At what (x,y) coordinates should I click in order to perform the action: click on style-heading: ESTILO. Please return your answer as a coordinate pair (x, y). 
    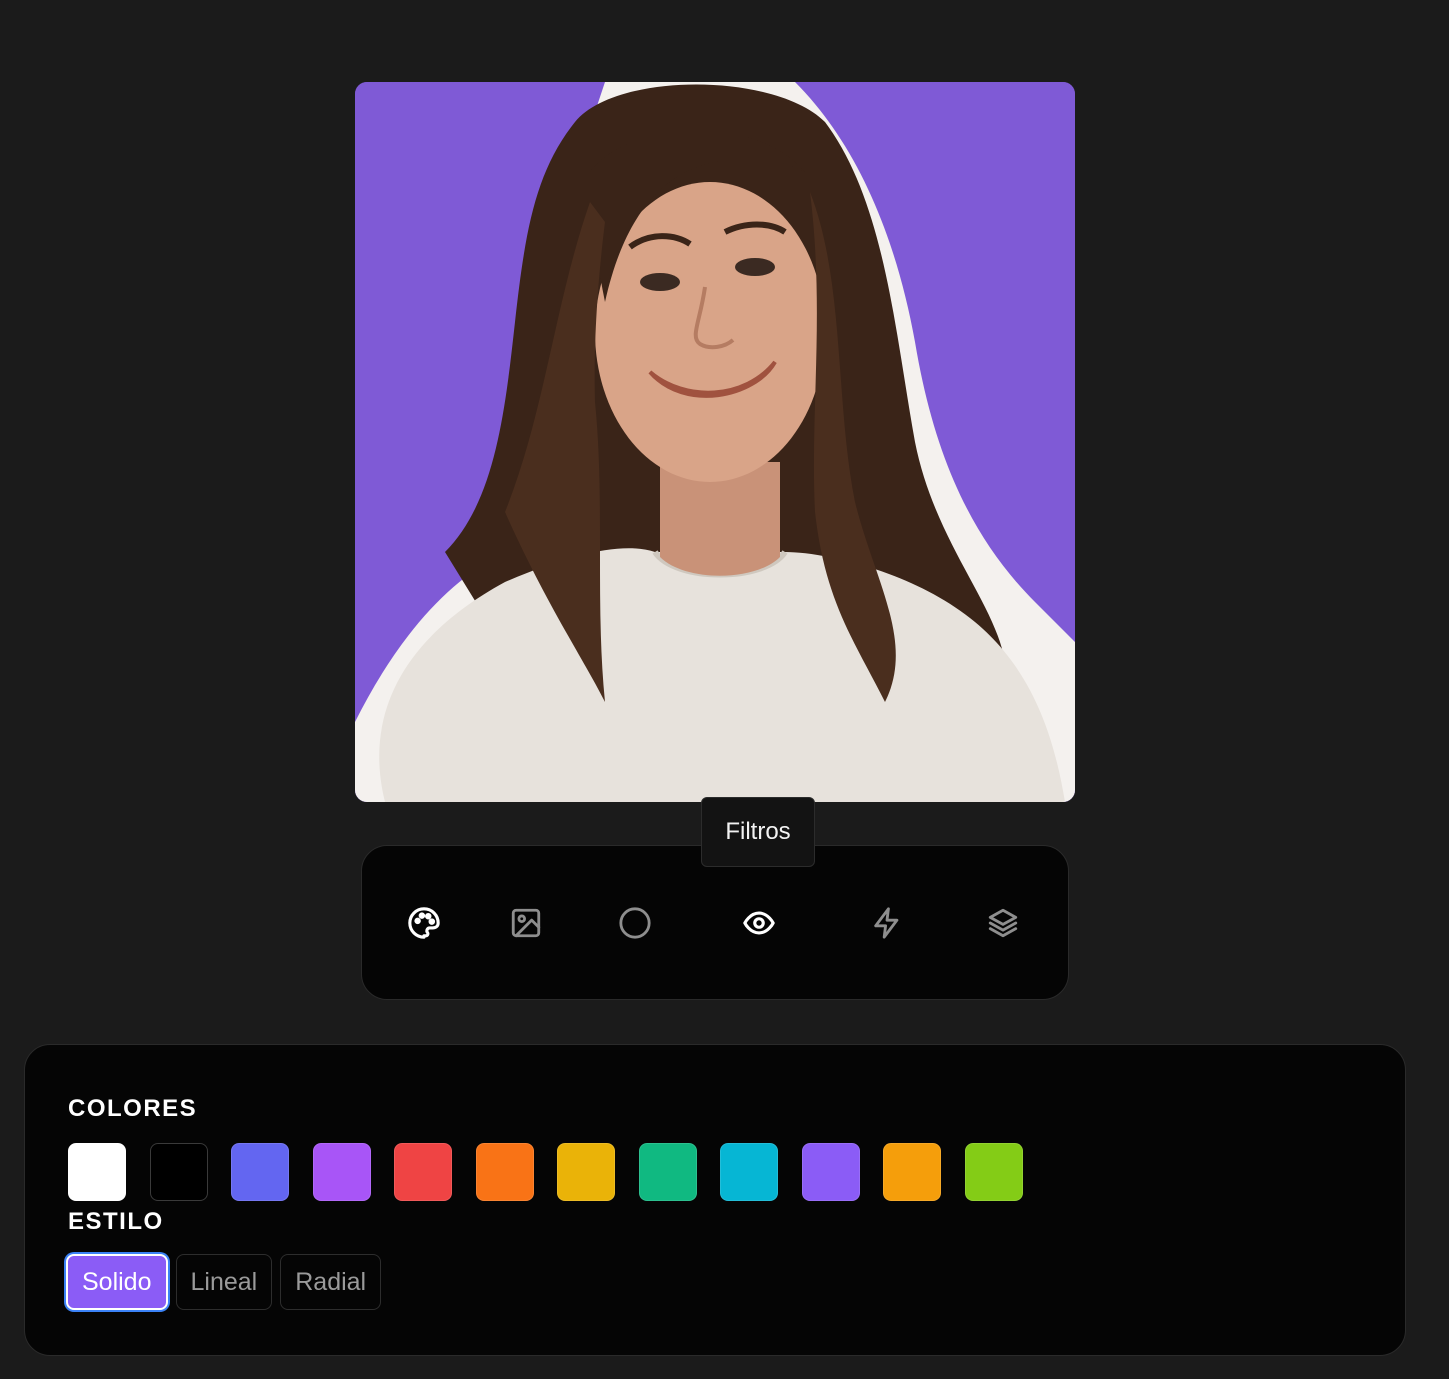
    Looking at the image, I should click on (116, 1221).